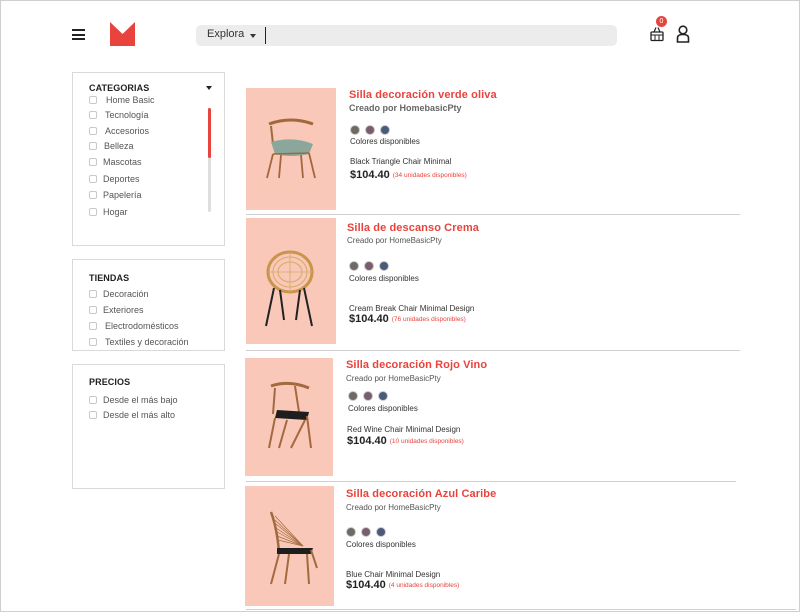 This screenshot has height=612, width=800. Describe the element at coordinates (116, 310) in the screenshot. I see `store-option: Exteriores` at that location.